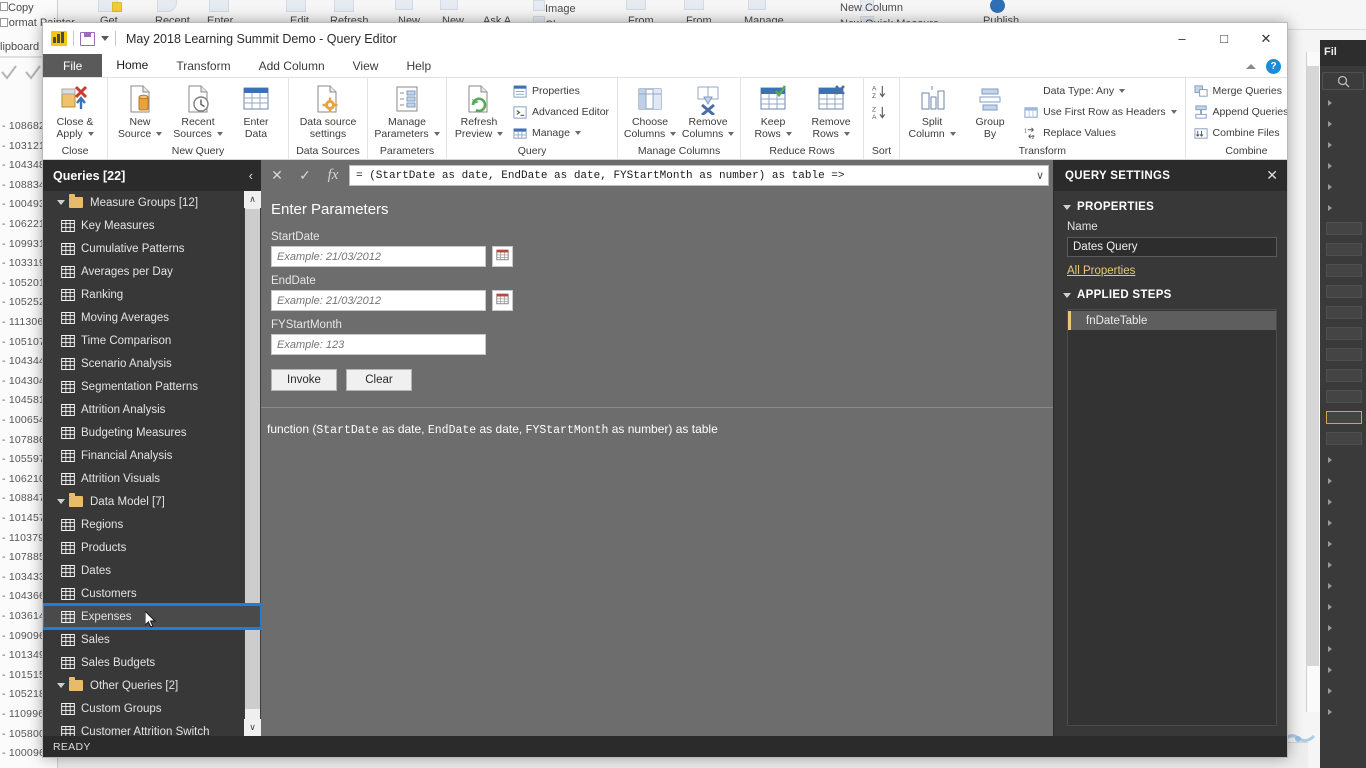  What do you see at coordinates (252, 727) in the screenshot?
I see `queries-scroll-down-button: ∨` at bounding box center [252, 727].